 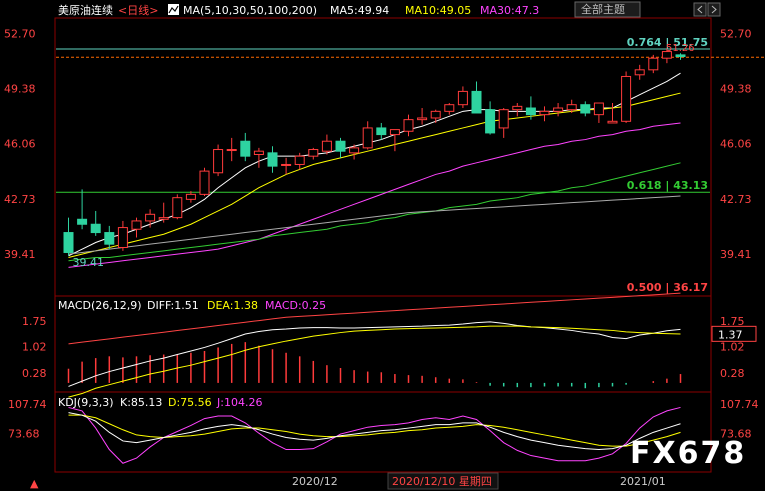 What do you see at coordinates (34, 321) in the screenshot?
I see `macd-tick-left-0: 1.75` at bounding box center [34, 321].